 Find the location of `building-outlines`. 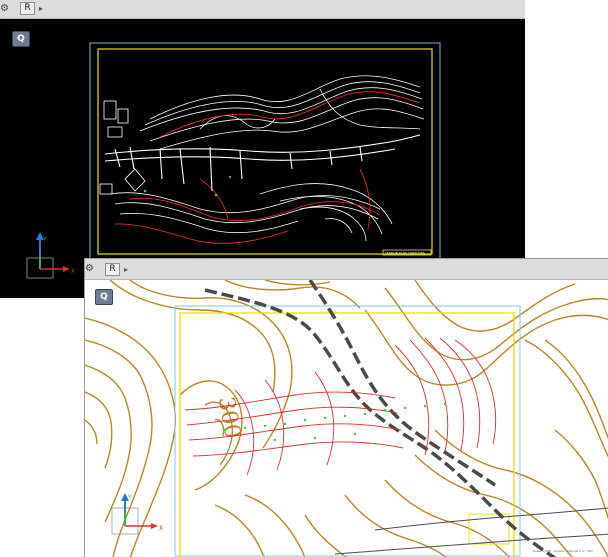

building-outlines is located at coordinates (122, 147).